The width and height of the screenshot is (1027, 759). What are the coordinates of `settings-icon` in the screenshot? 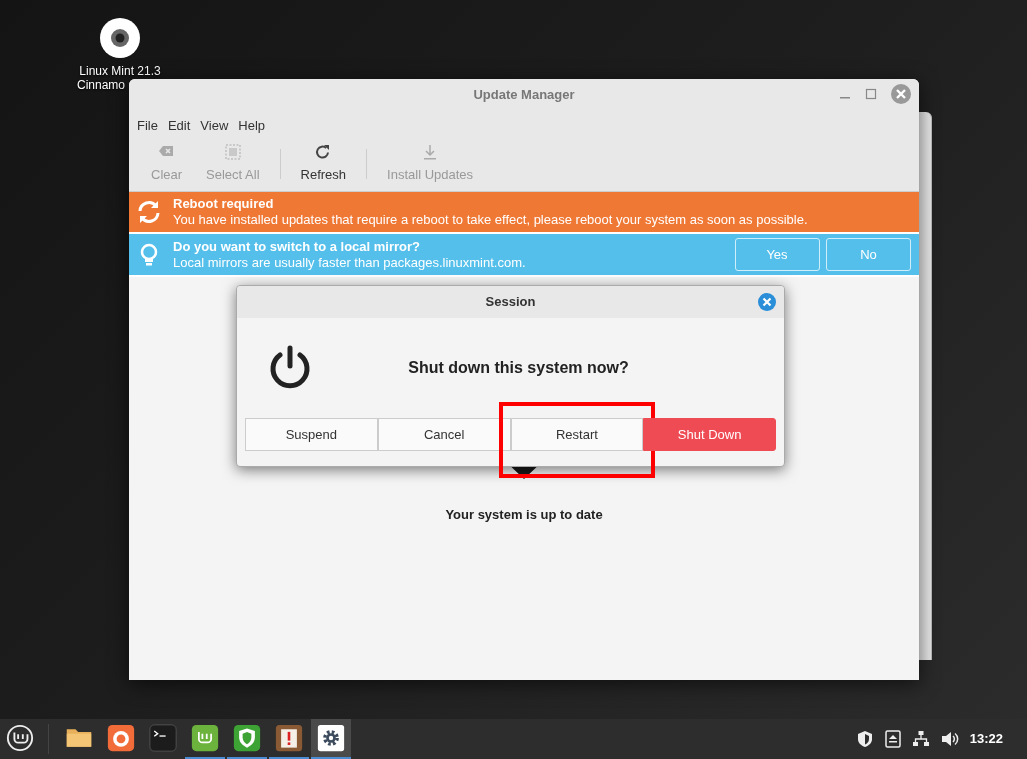 It's located at (331, 738).